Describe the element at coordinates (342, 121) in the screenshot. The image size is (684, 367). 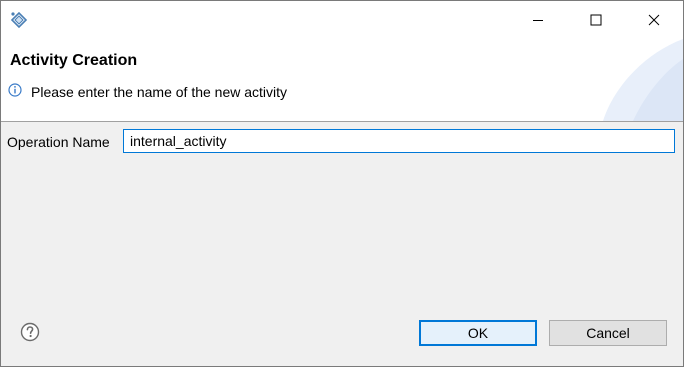
I see `header-separator` at that location.